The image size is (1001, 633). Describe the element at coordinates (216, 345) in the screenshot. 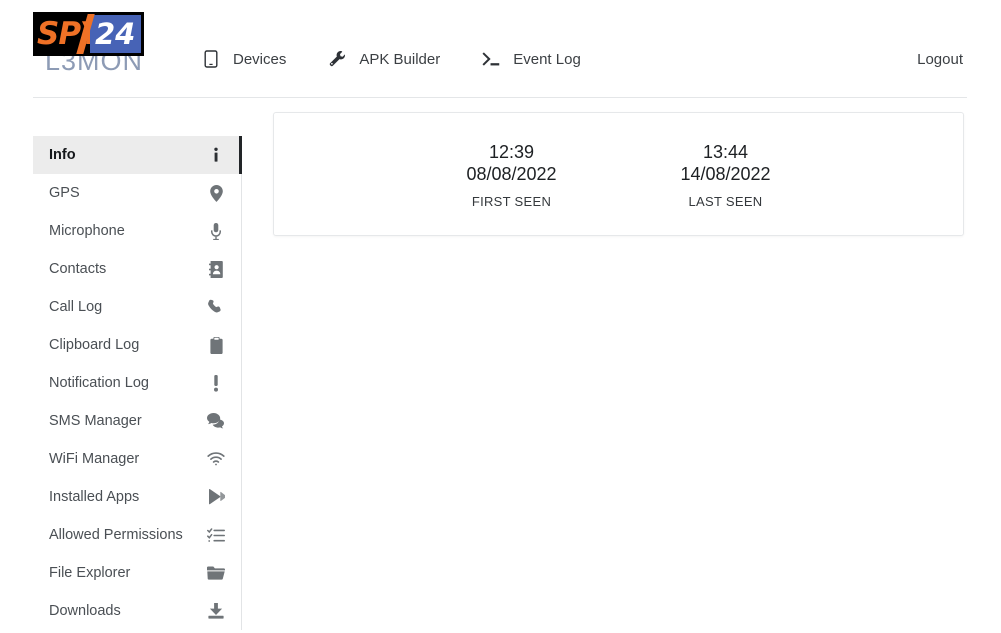

I see `clipboard-icon` at that location.